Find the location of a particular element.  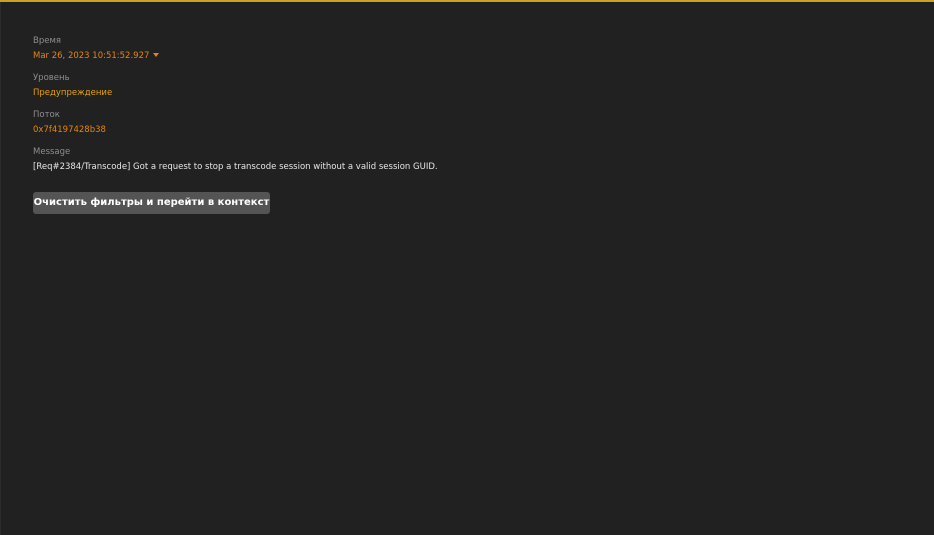

time-dropdown: Mar 26, 2023 10:51:52.927 is located at coordinates (473, 56).